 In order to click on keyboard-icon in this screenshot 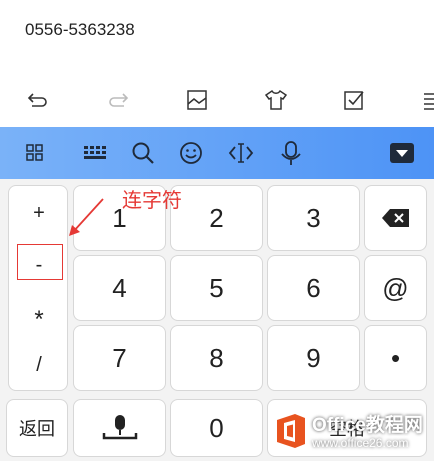, I will do `click(95, 153)`.